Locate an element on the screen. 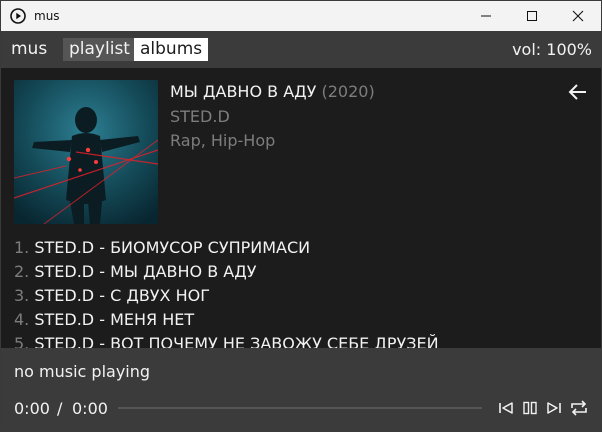 Image resolution: width=602 pixels, height=432 pixels. total-time: 0:00 is located at coordinates (90, 408).